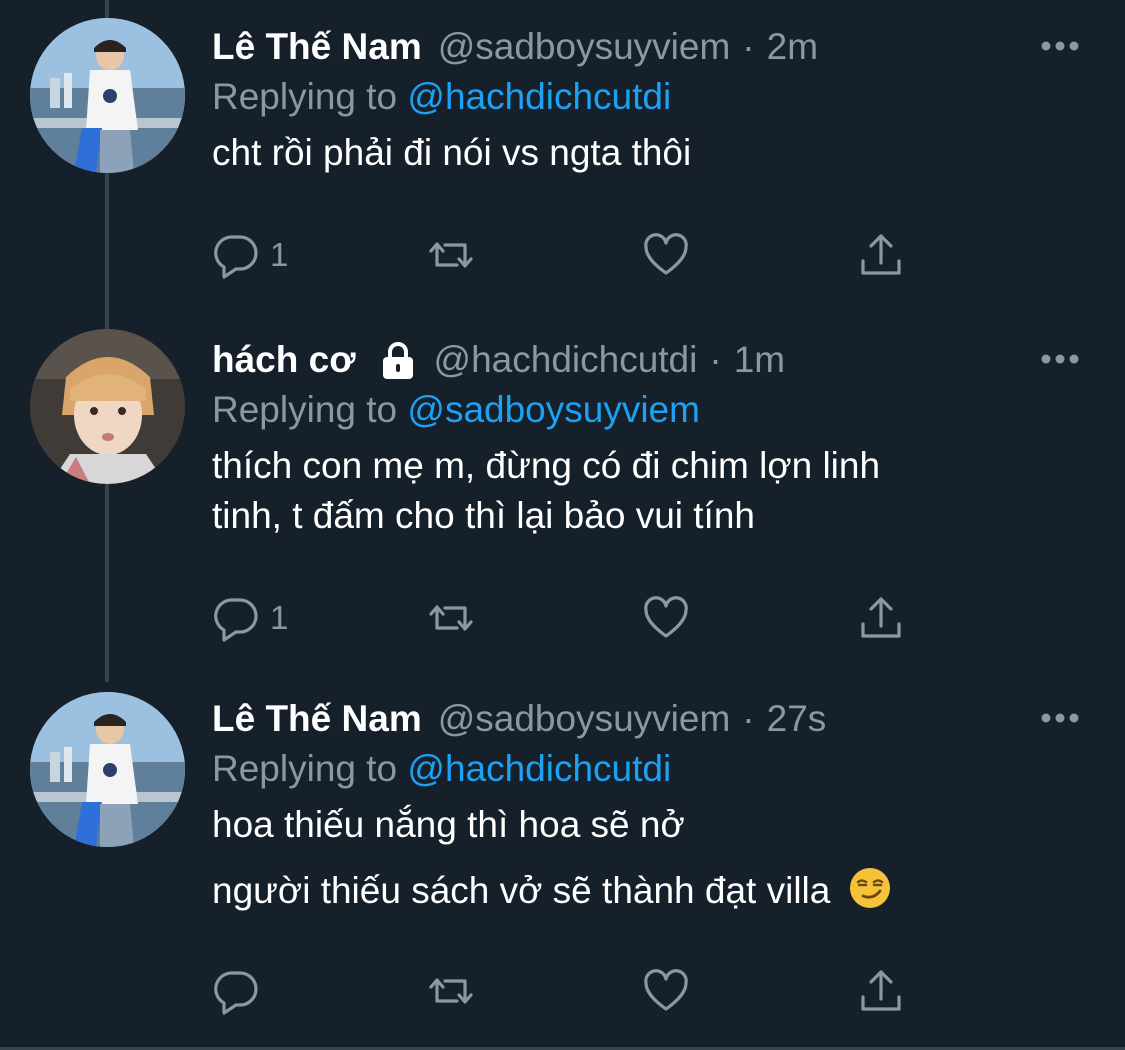 Image resolution: width=1125 pixels, height=1050 pixels. What do you see at coordinates (792, 47) in the screenshot?
I see `timestamp: 2m` at bounding box center [792, 47].